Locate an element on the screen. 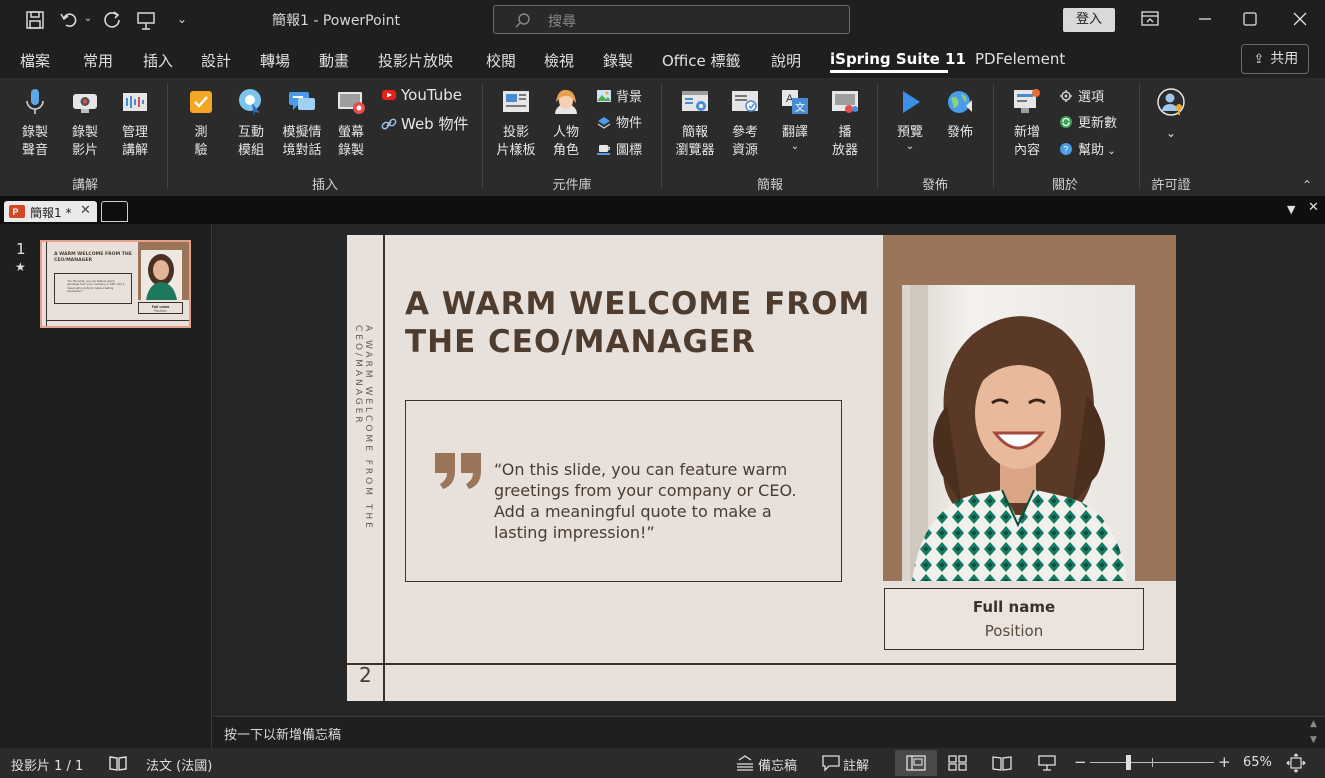 The height and width of the screenshot is (778, 1325). maximize-icon is located at coordinates (1250, 19).